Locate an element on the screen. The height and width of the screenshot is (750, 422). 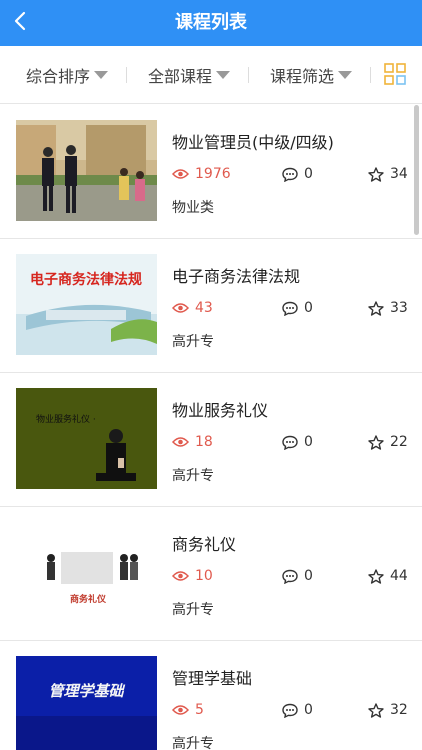
star-count: 33 is located at coordinates (388, 308).